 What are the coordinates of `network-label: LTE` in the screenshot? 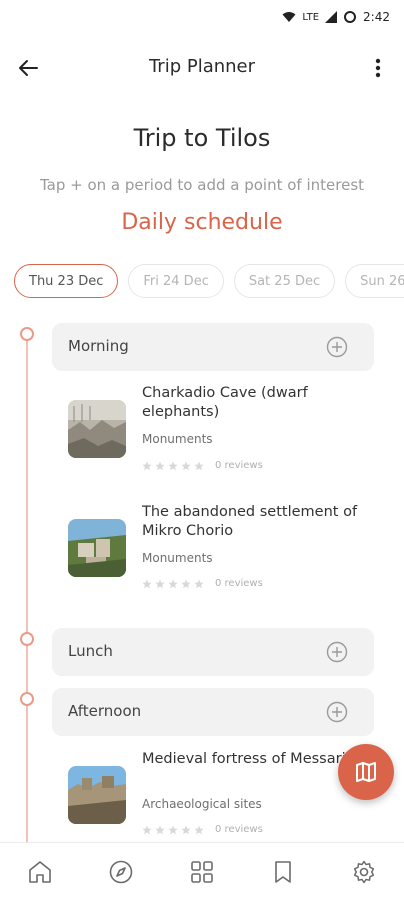 It's located at (311, 17).